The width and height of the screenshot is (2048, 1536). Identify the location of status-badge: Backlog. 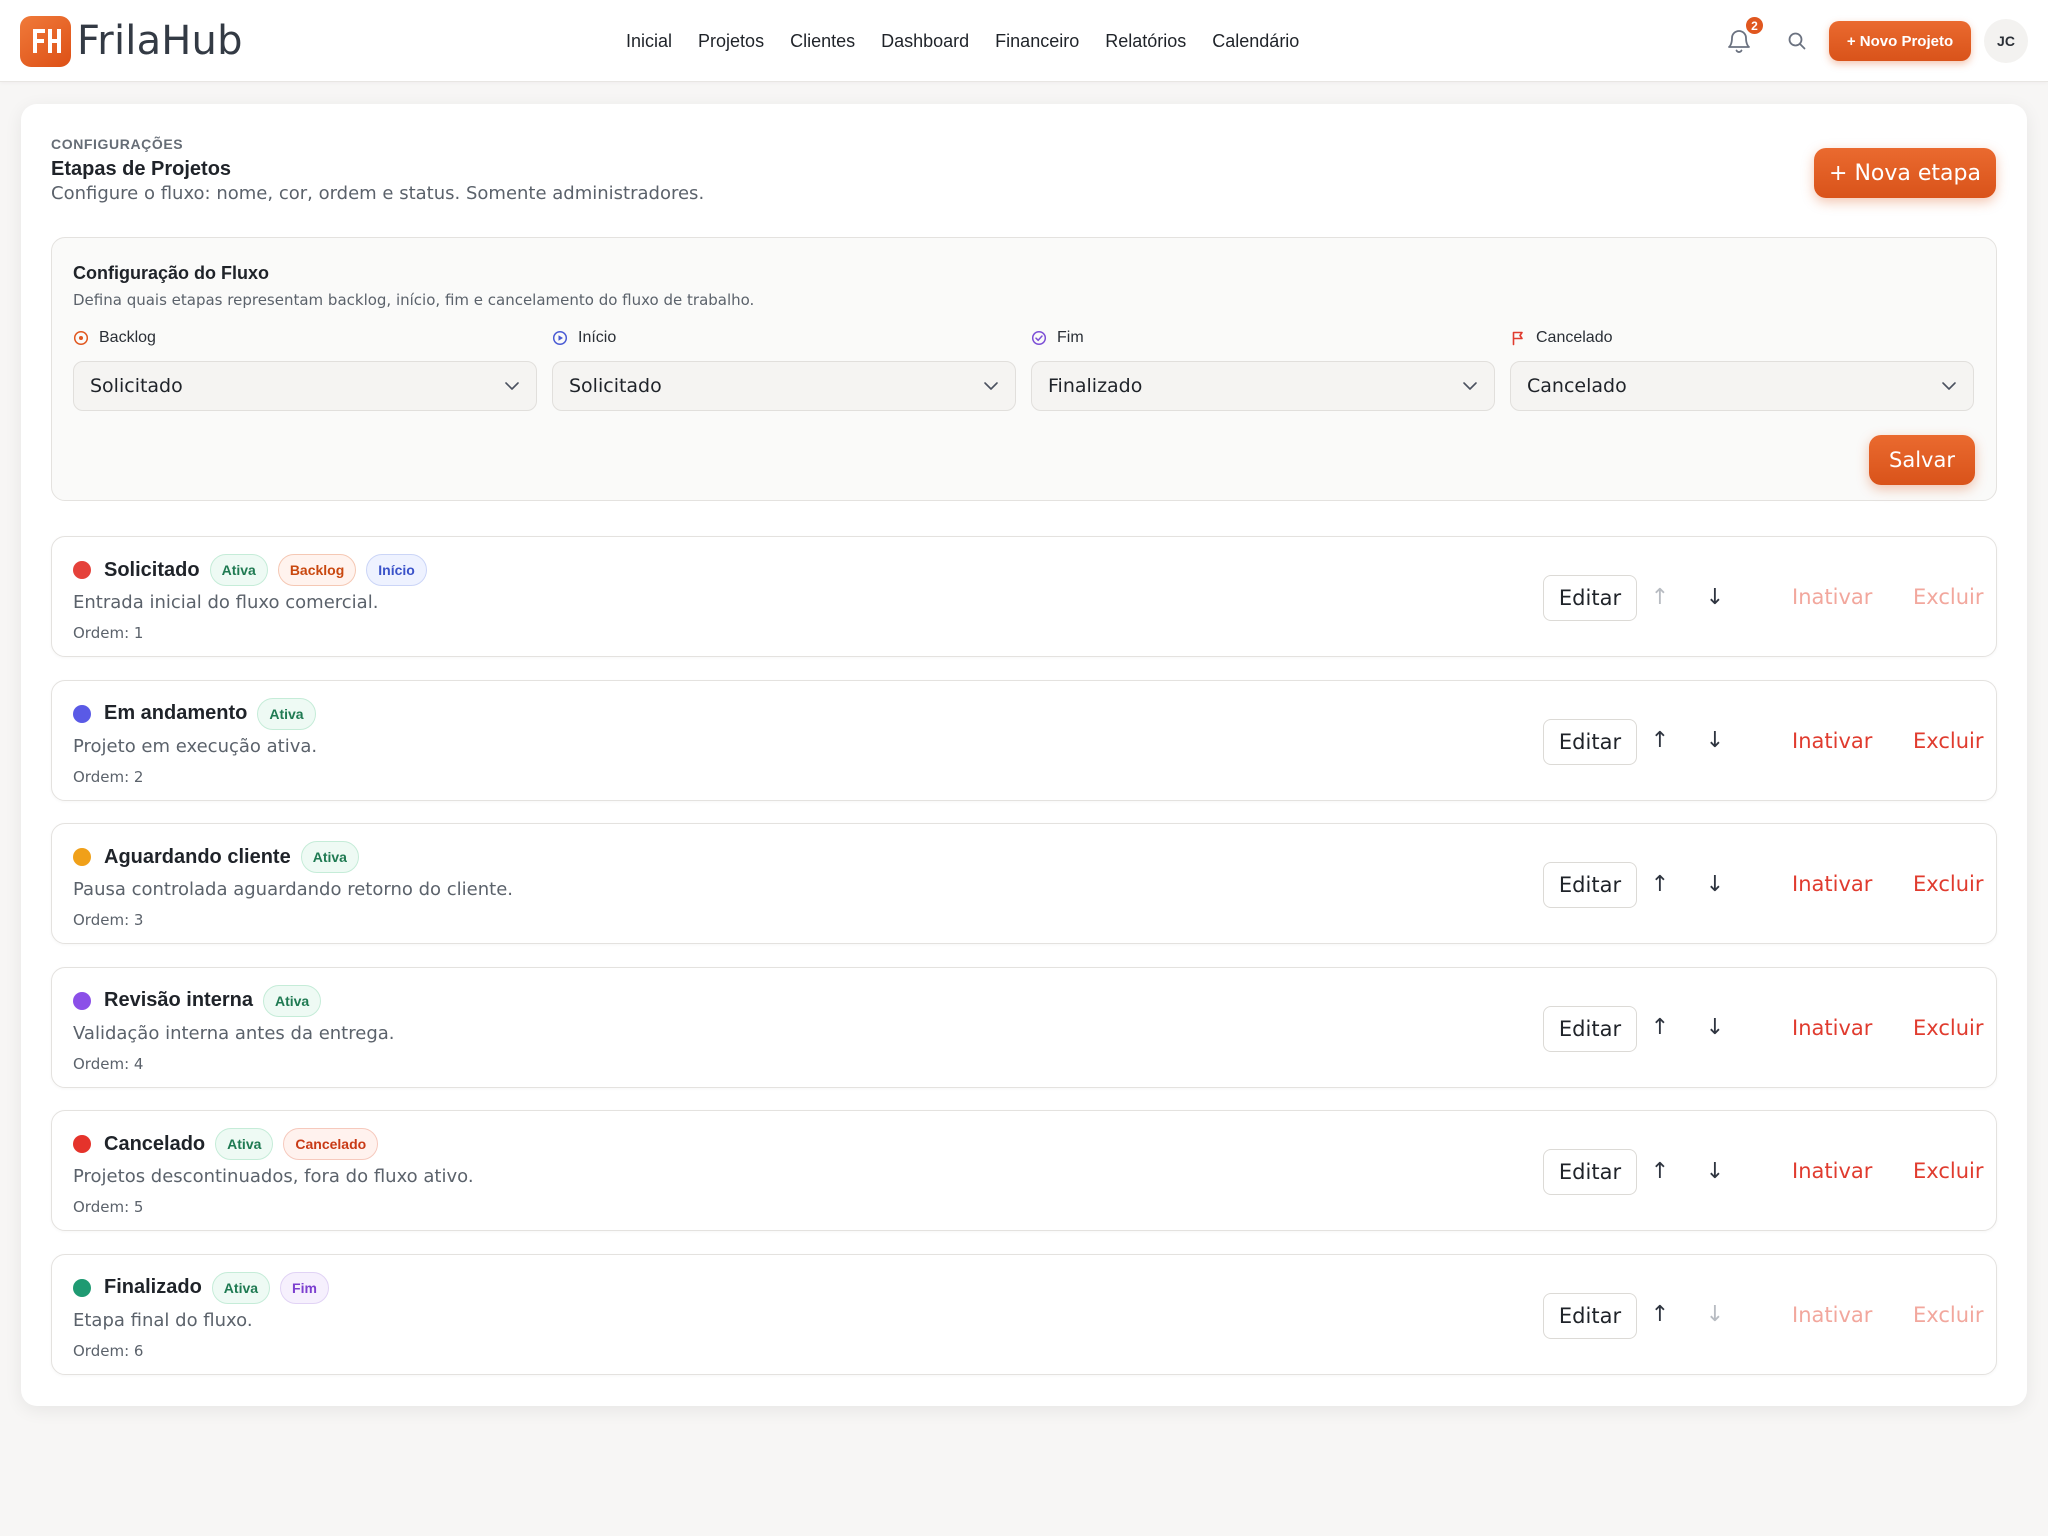
(317, 570).